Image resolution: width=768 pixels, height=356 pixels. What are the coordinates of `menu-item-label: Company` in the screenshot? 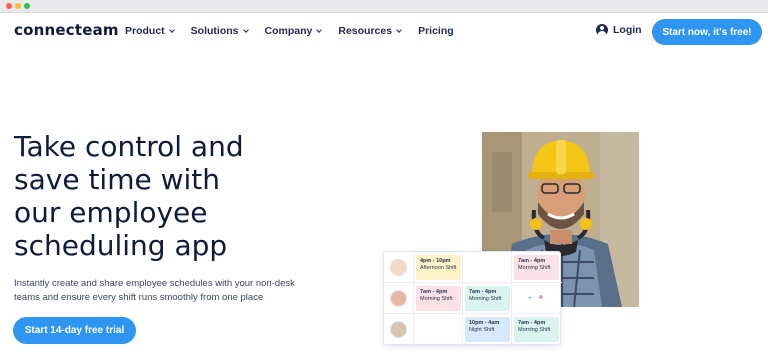 It's located at (288, 31).